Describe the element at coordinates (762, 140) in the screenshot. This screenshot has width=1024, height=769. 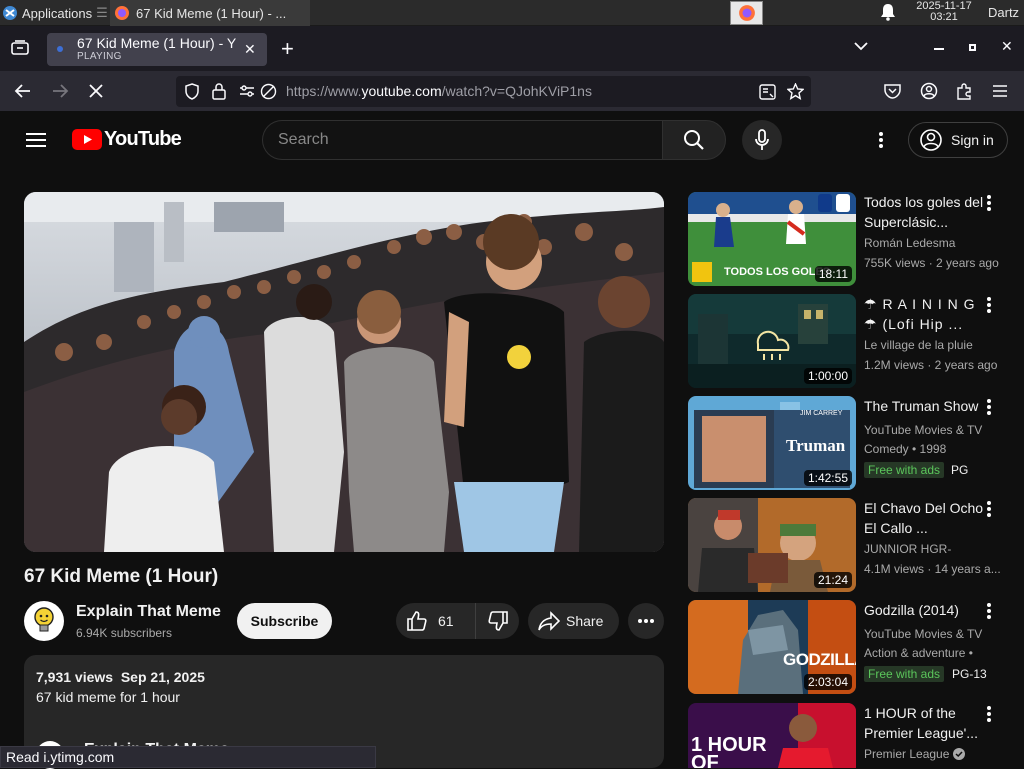
I see `voice-search-button` at that location.